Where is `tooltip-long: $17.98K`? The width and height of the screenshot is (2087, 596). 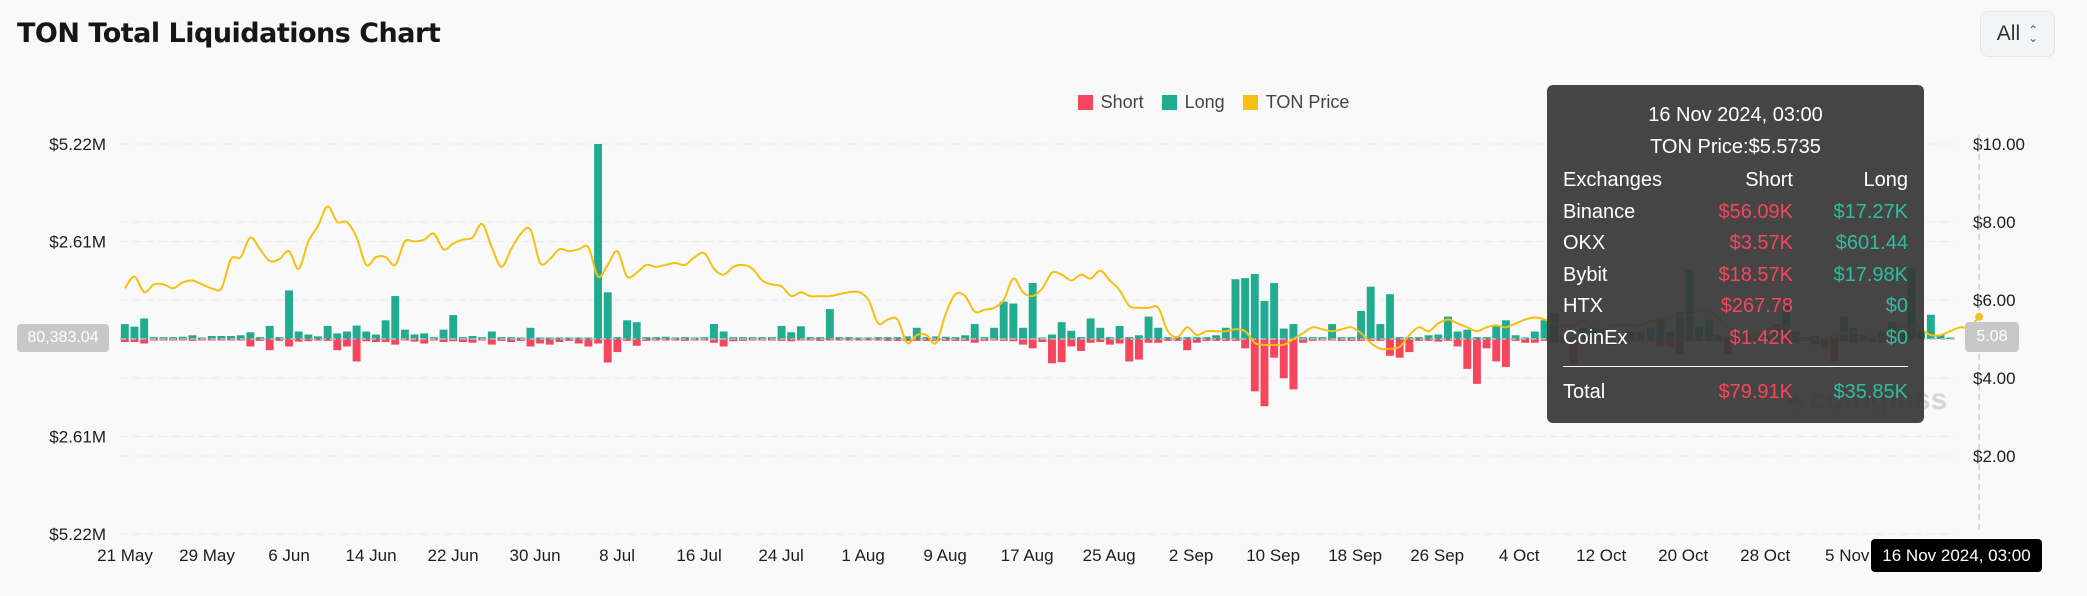
tooltip-long: $17.98K is located at coordinates (1870, 274).